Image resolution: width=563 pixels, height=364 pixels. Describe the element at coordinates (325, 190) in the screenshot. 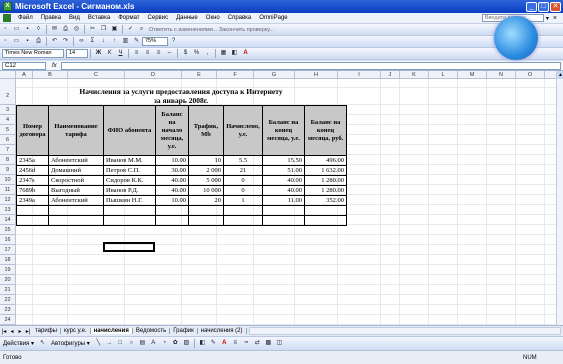

I see `table-cell: 1 280.00` at that location.